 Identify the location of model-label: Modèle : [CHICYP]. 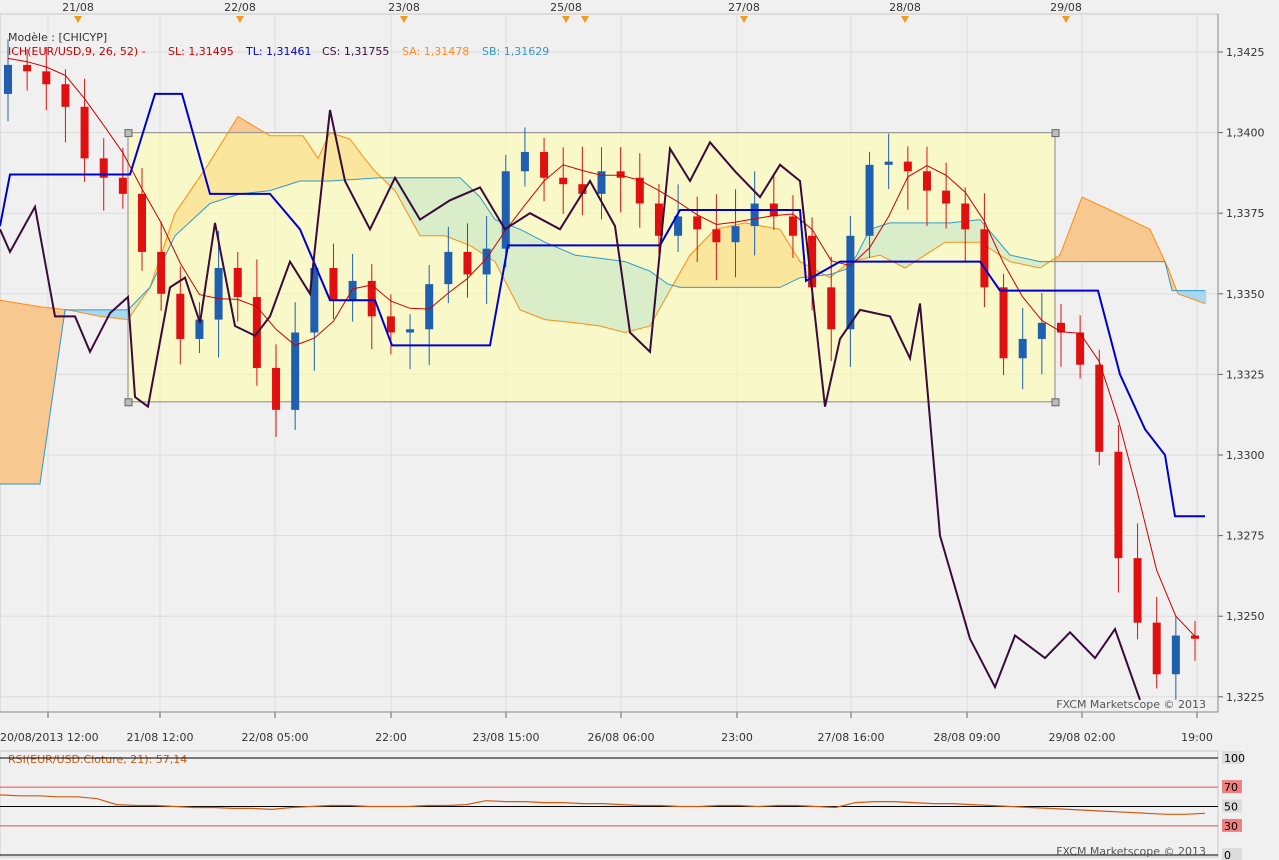
(57, 37).